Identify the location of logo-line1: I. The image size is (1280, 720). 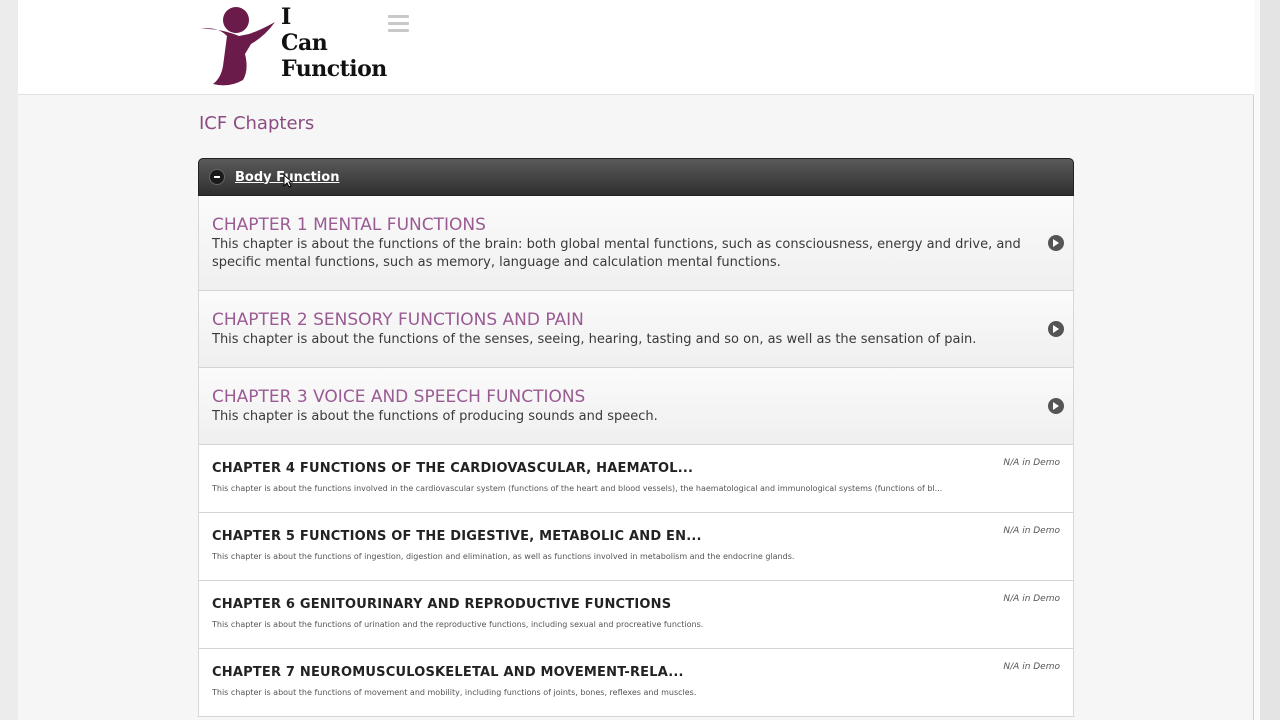
(286, 17).